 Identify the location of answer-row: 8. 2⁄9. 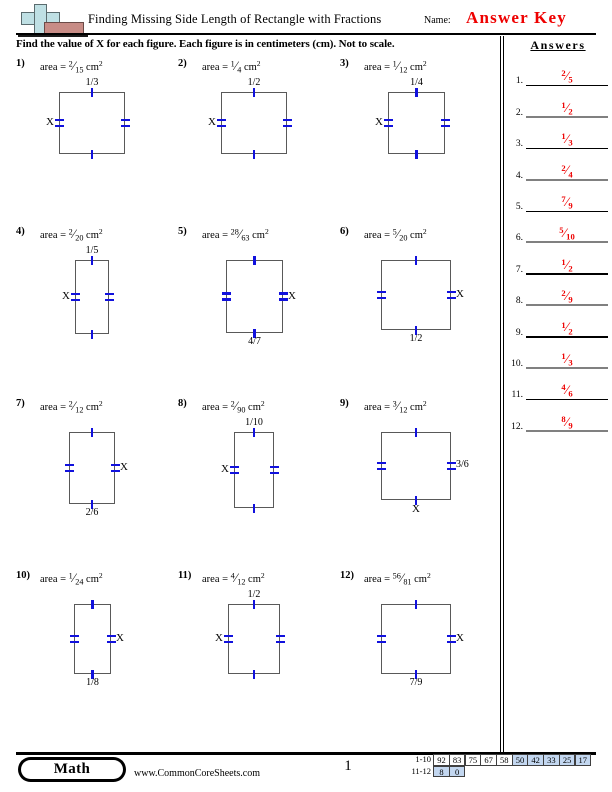
(558, 291).